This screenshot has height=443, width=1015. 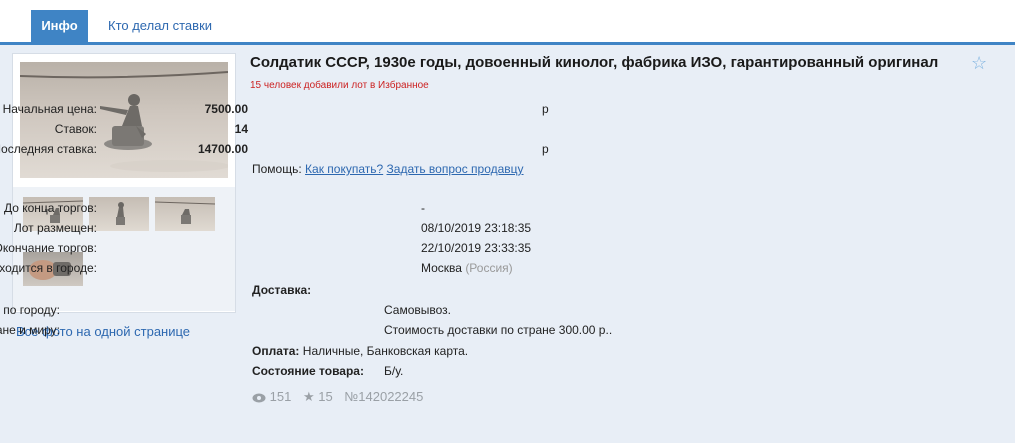 What do you see at coordinates (384, 396) in the screenshot?
I see `lot-number: №142022245` at bounding box center [384, 396].